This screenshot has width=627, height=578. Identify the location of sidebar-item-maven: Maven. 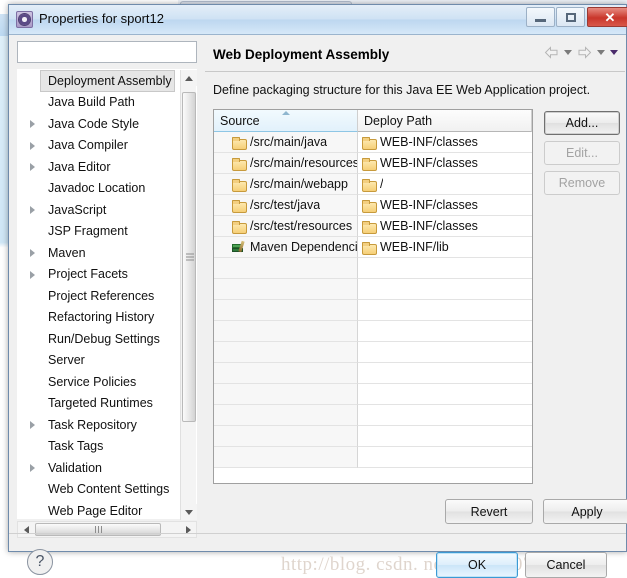
(100, 254).